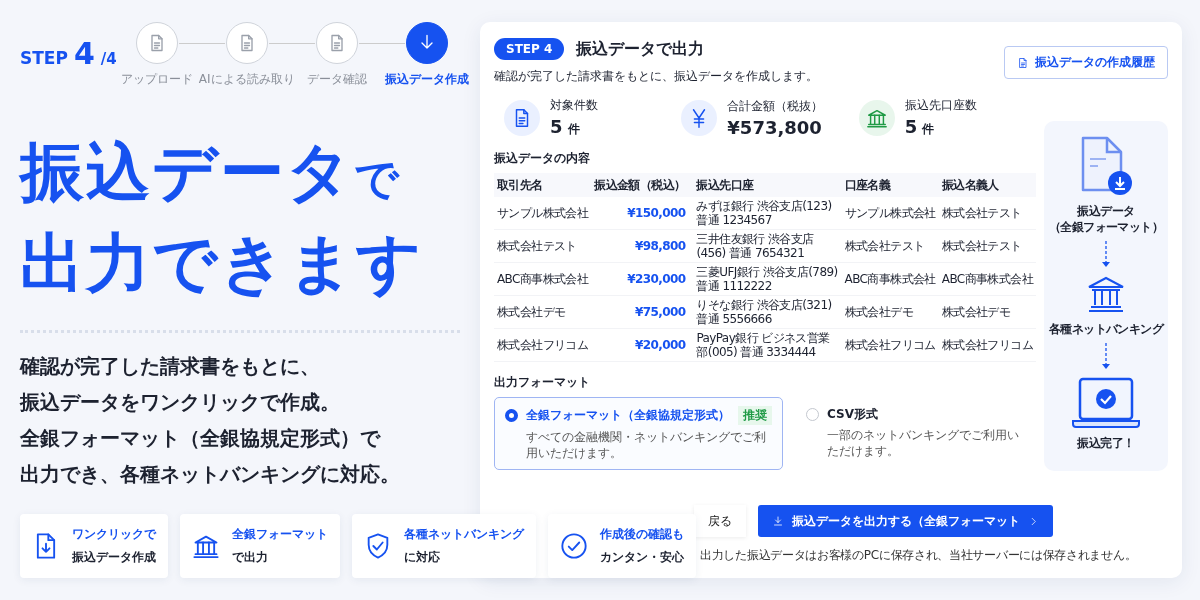 Image resolution: width=1200 pixels, height=600 pixels. Describe the element at coordinates (210, 421) in the screenshot. I see `hero-description: 確認が完了した請求書をもとに、 振込データをワンクリックで作成。 全銀フォーマット（全銀協規定形式）で 出力でき、各種ネットバンキングに対応。` at that location.